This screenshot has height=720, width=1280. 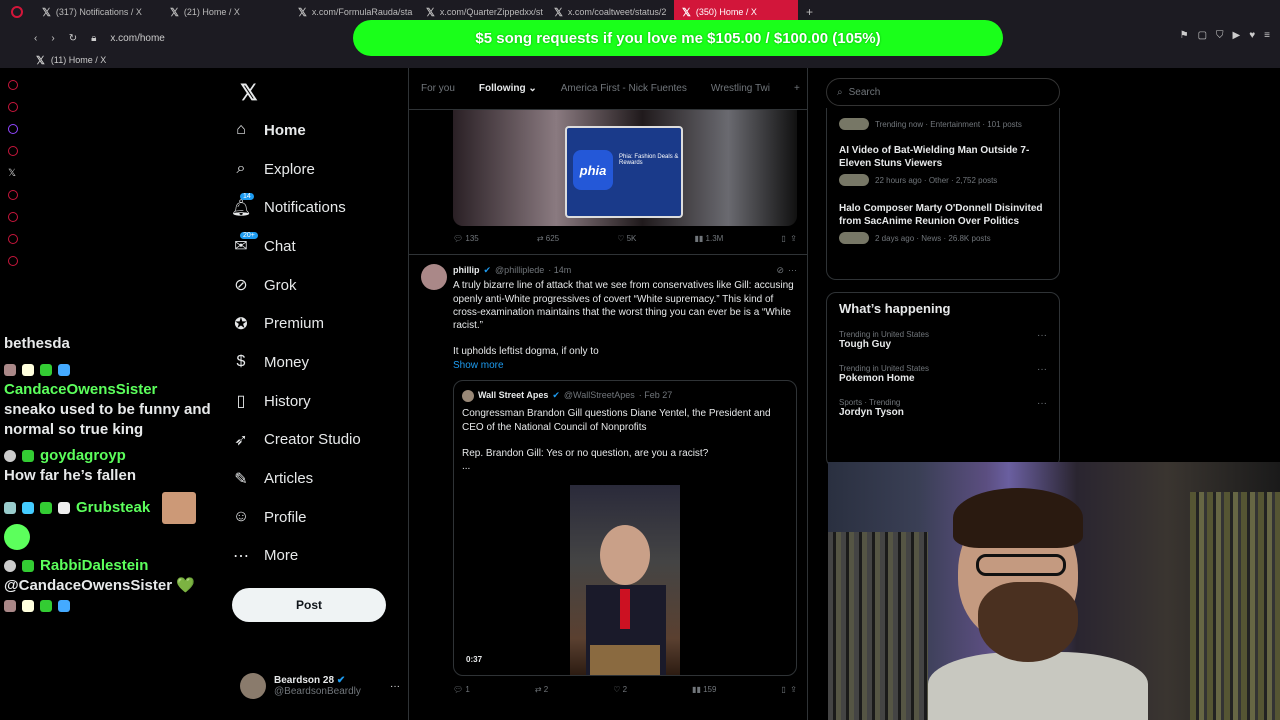 I want to click on nav-creator-studio: ➶ Creator Studio, so click(x=317, y=440).